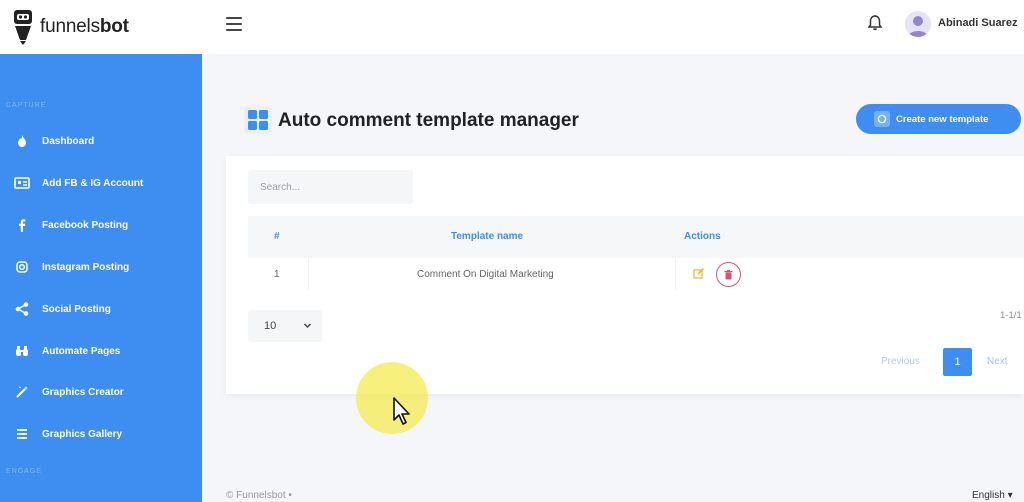 Image resolution: width=1024 pixels, height=502 pixels. What do you see at coordinates (942, 119) in the screenshot?
I see `create-template-label: Create new template` at bounding box center [942, 119].